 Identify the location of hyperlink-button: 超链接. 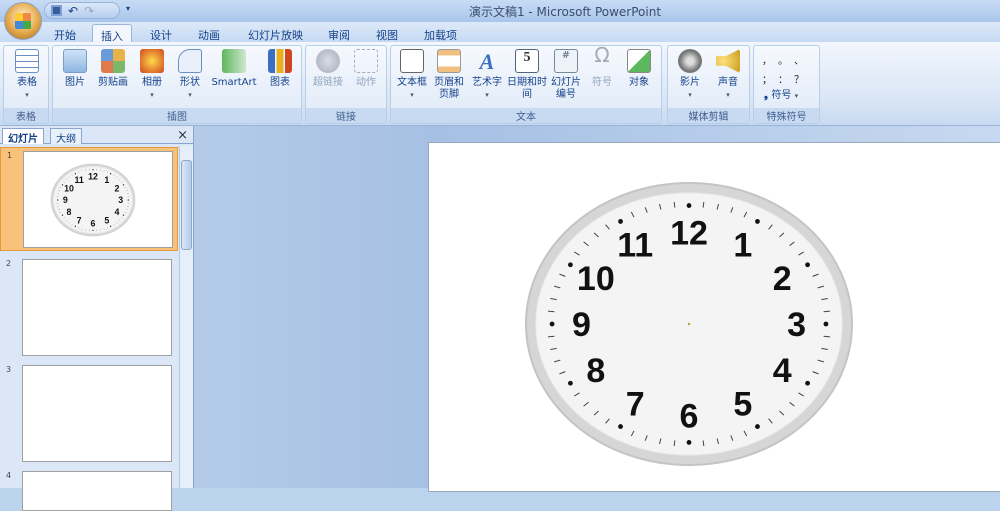
(328, 69).